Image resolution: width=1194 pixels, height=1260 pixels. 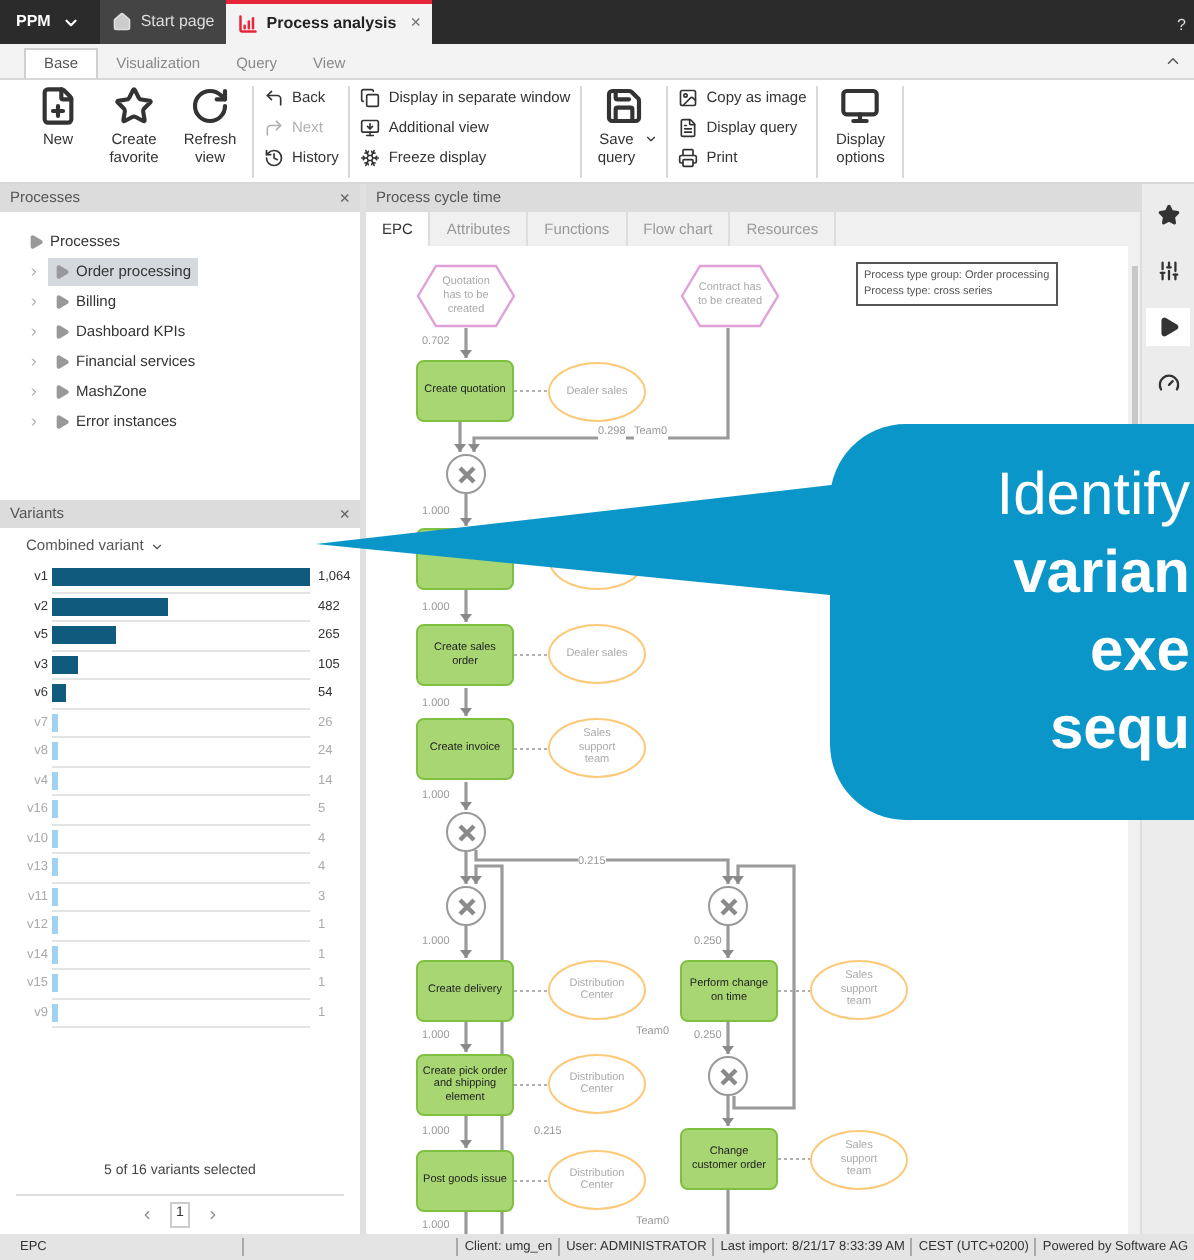 What do you see at coordinates (1119, 730) in the screenshot?
I see `callout-text: sequ` at bounding box center [1119, 730].